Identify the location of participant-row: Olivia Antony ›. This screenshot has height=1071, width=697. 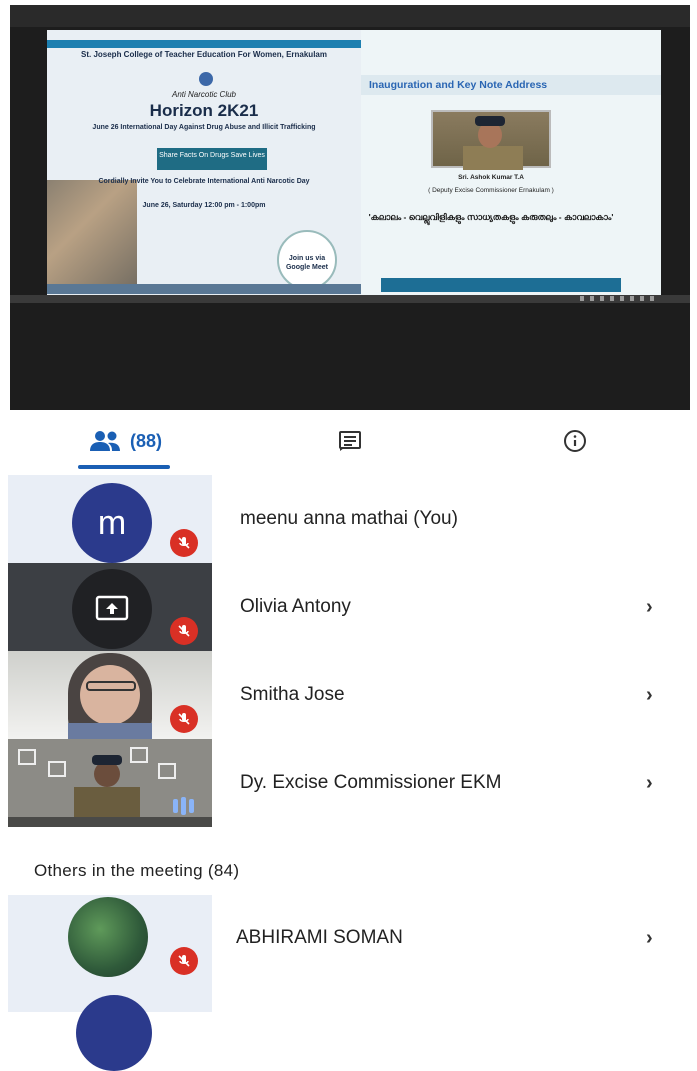
(348, 607).